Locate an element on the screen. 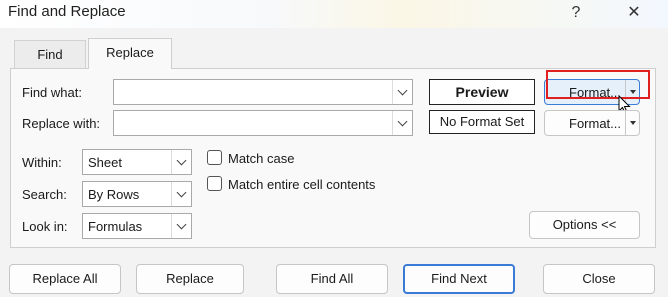 This screenshot has width=668, height=297. within-select: Sheet is located at coordinates (137, 162).